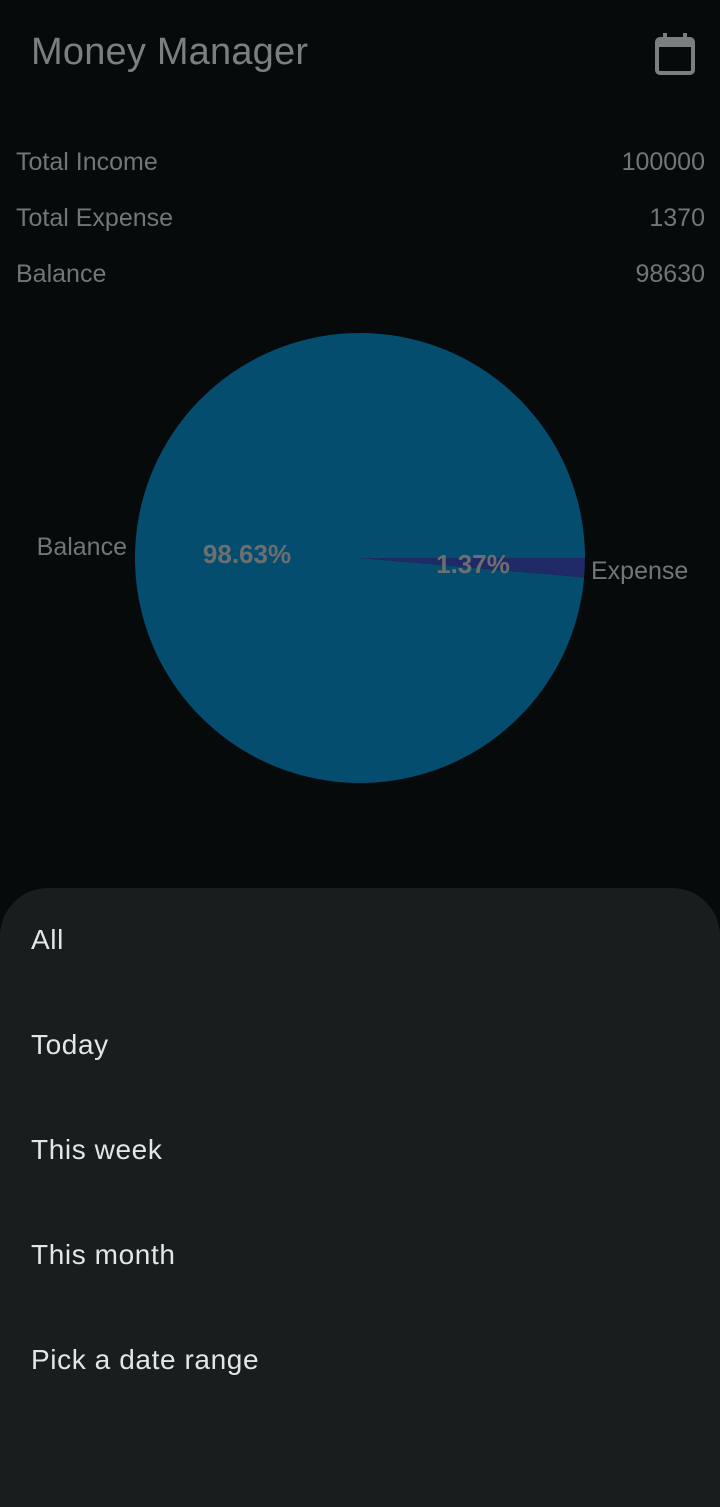  Describe the element at coordinates (670, 273) in the screenshot. I see `balance-value: 98630` at that location.